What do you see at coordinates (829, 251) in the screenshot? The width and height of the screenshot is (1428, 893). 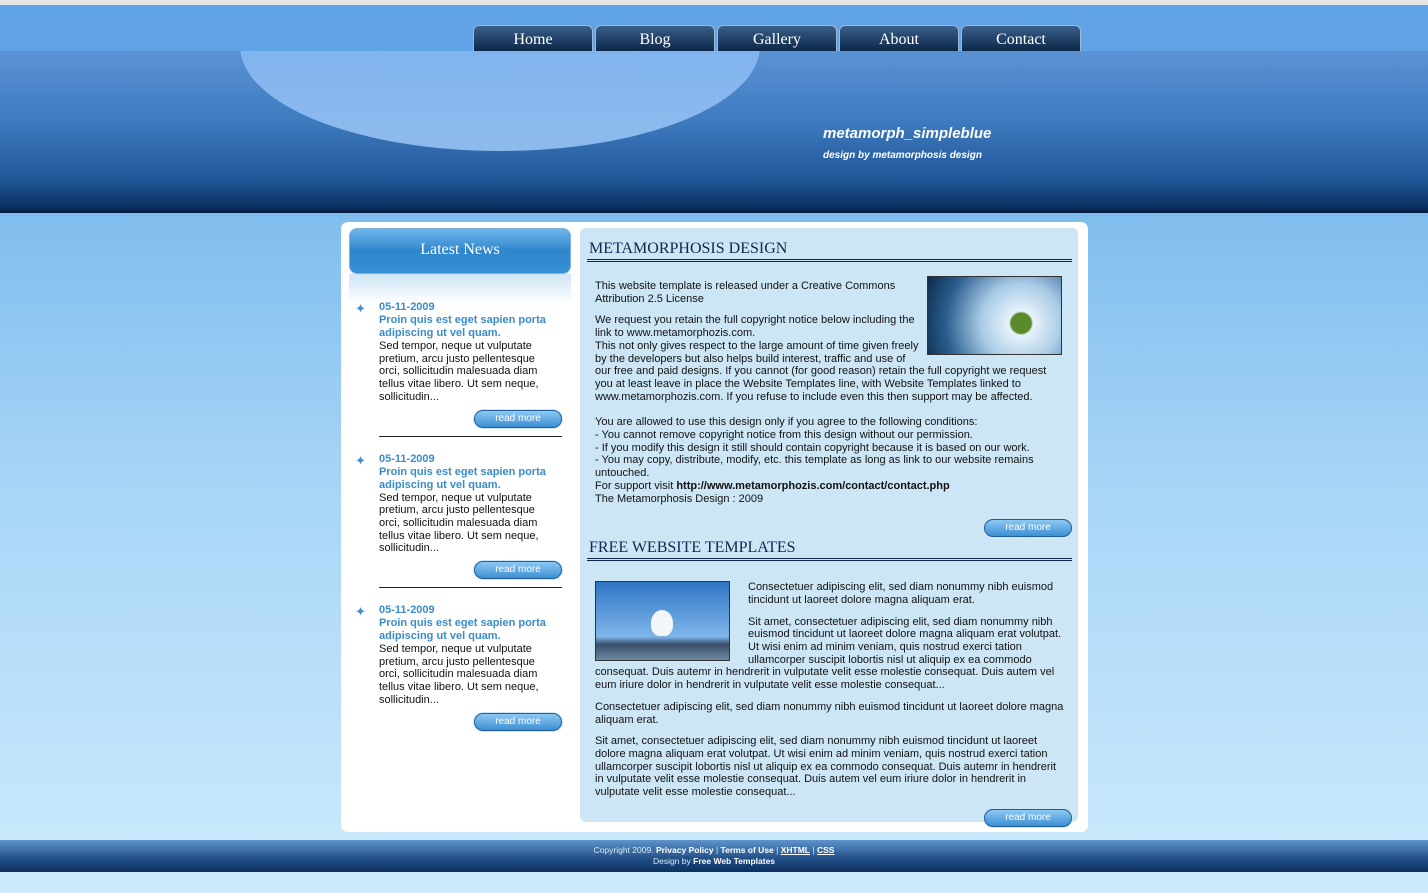 I see `section-title: METAMORPHOSIS DESIGN` at bounding box center [829, 251].